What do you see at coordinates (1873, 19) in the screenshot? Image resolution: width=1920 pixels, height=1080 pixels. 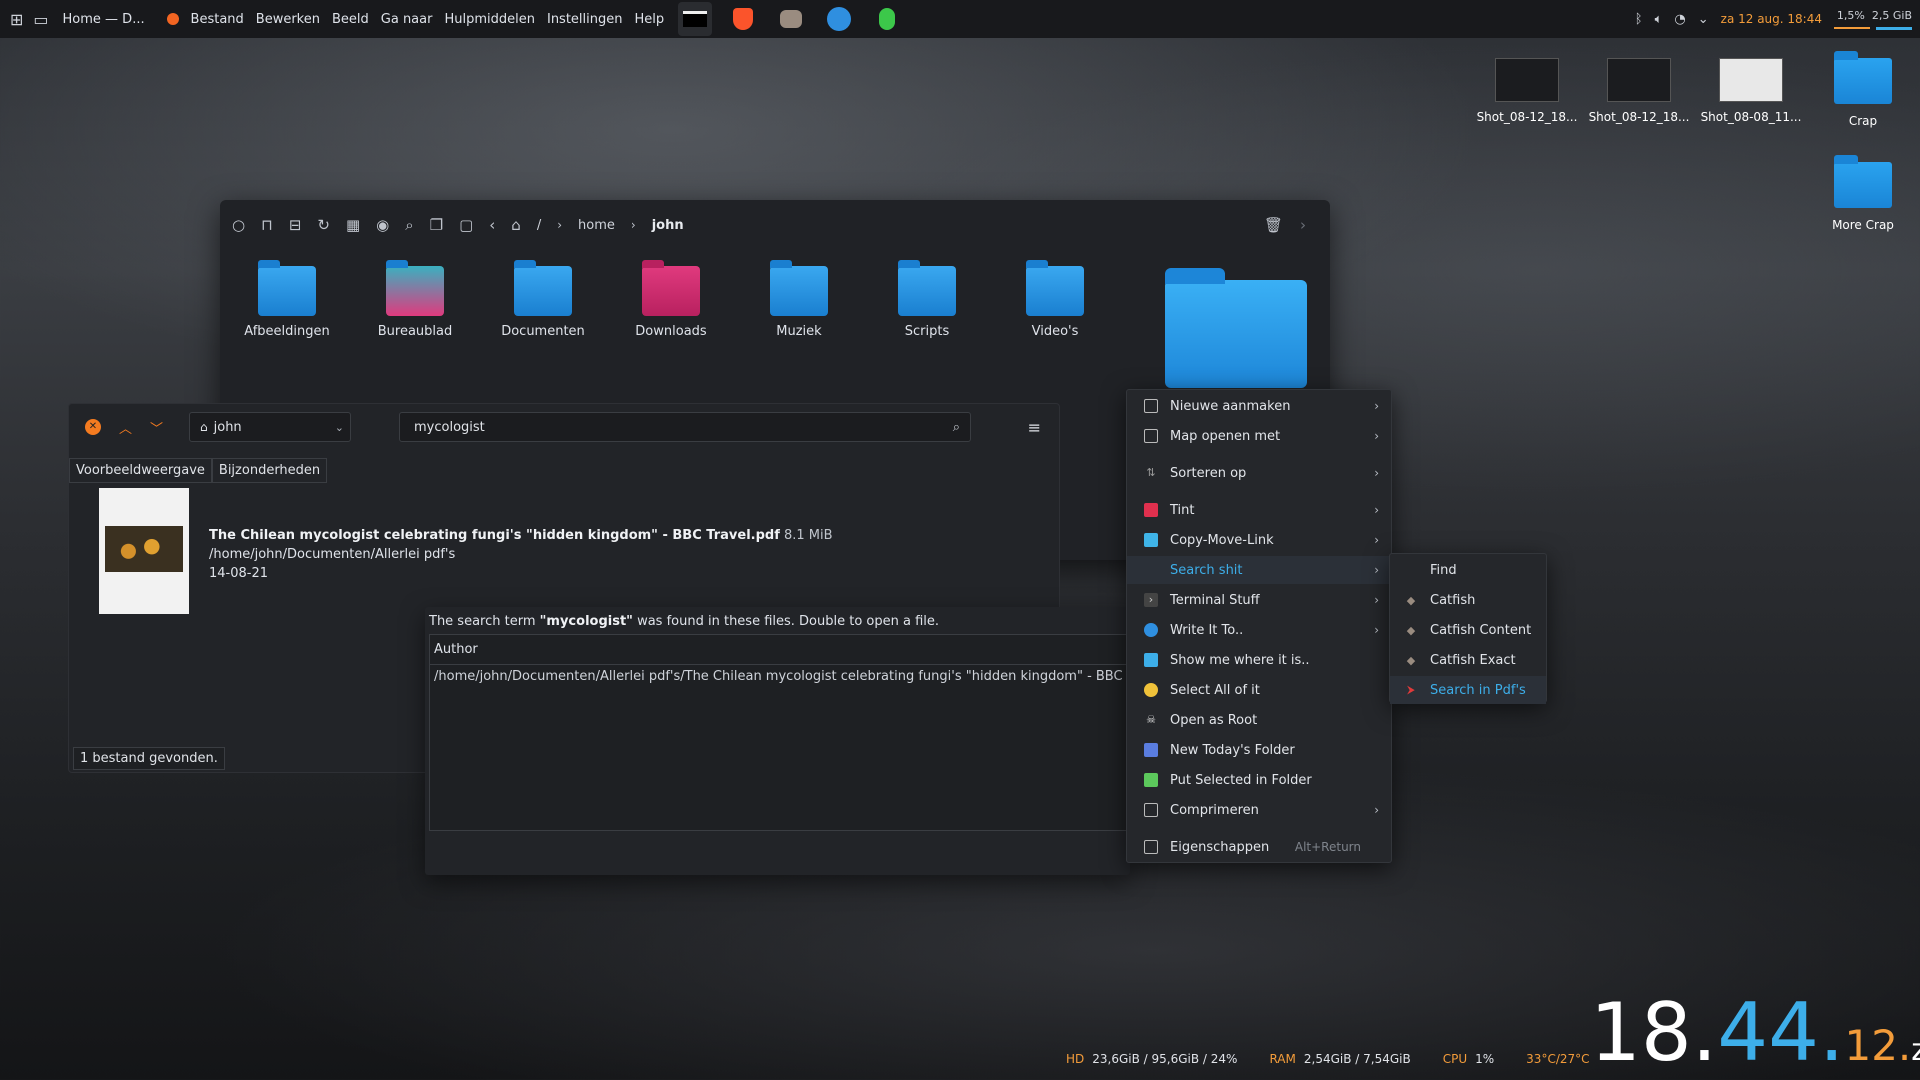 I see `system-monitor: 1,5% 2,5 GiB` at bounding box center [1873, 19].